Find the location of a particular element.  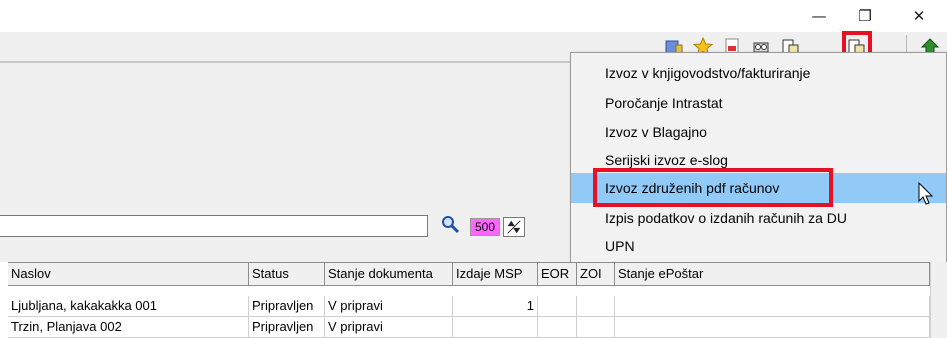

table-cell: Ljubljana, kakakakka 001 is located at coordinates (128, 306).